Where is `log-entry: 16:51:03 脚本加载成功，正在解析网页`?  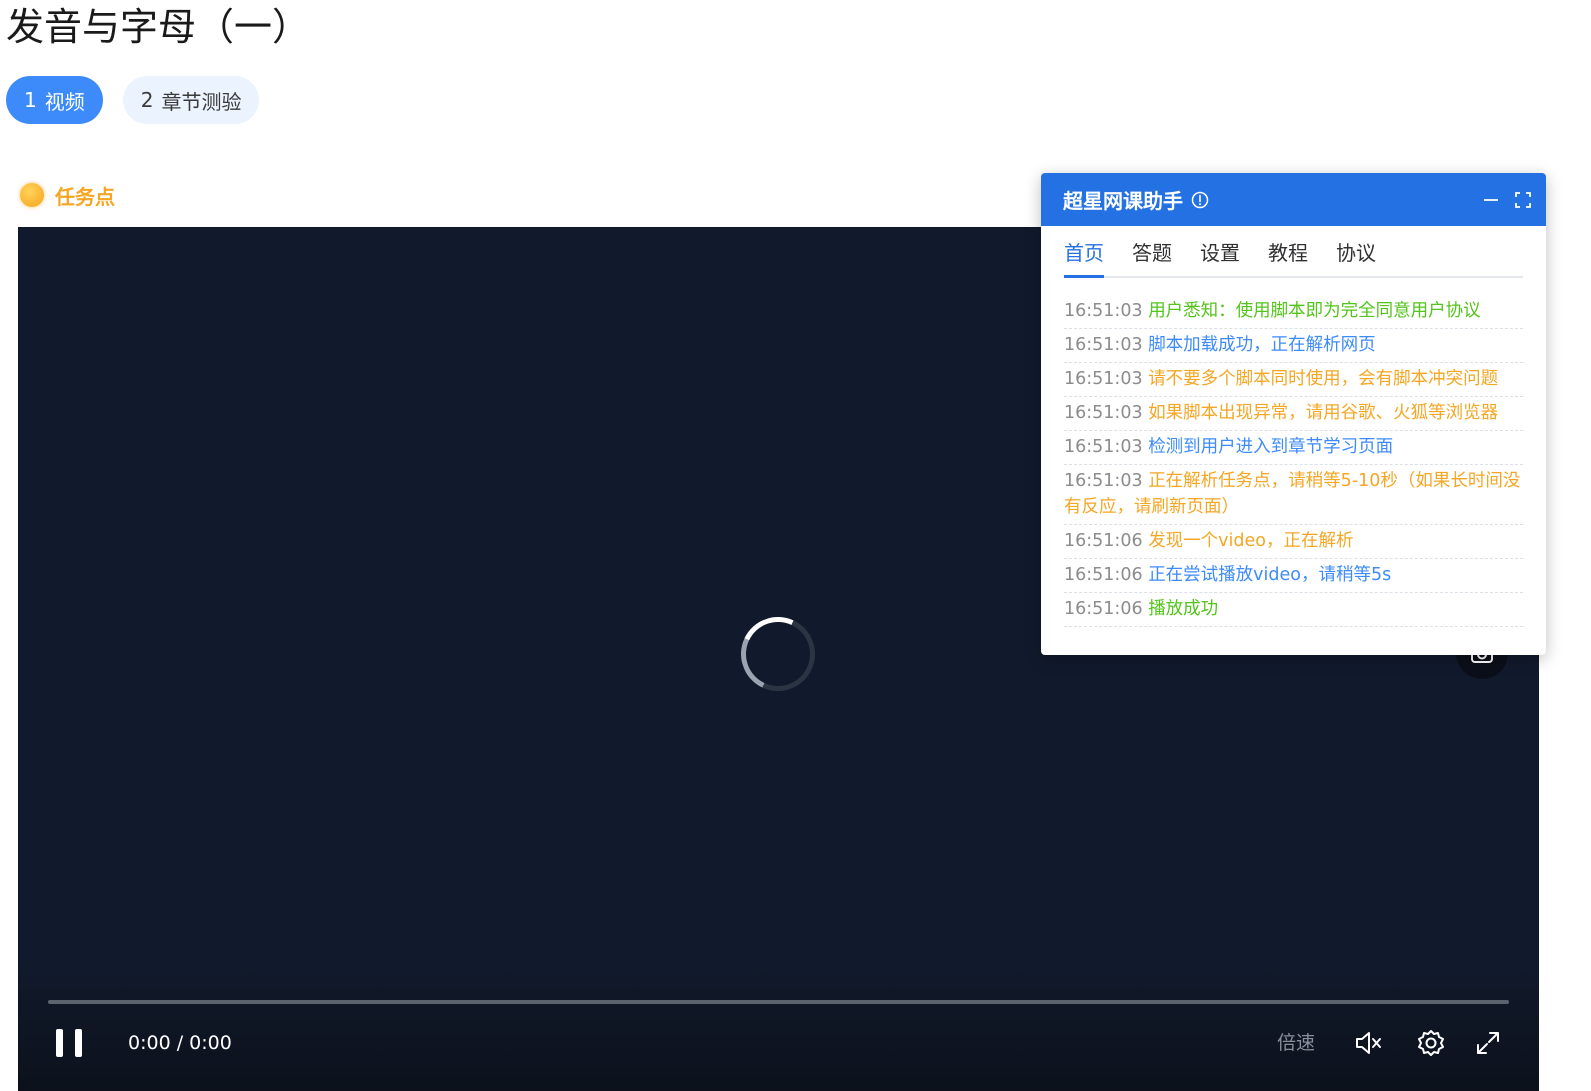
log-entry: 16:51:03 脚本加载成功，正在解析网页 is located at coordinates (1293, 346).